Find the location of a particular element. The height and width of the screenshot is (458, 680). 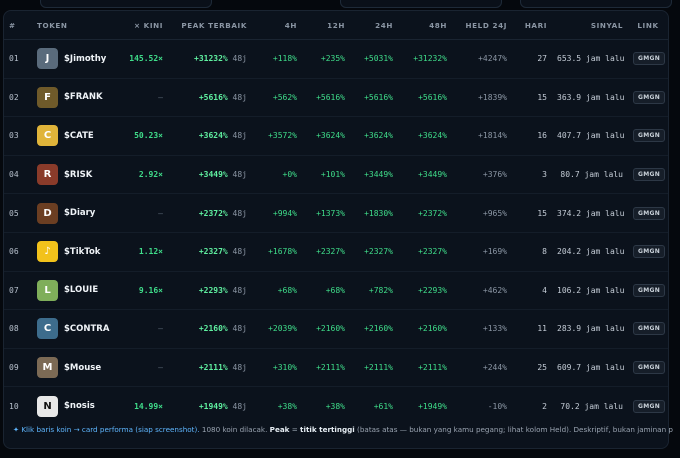

hari-value: 11 is located at coordinates (532, 329).